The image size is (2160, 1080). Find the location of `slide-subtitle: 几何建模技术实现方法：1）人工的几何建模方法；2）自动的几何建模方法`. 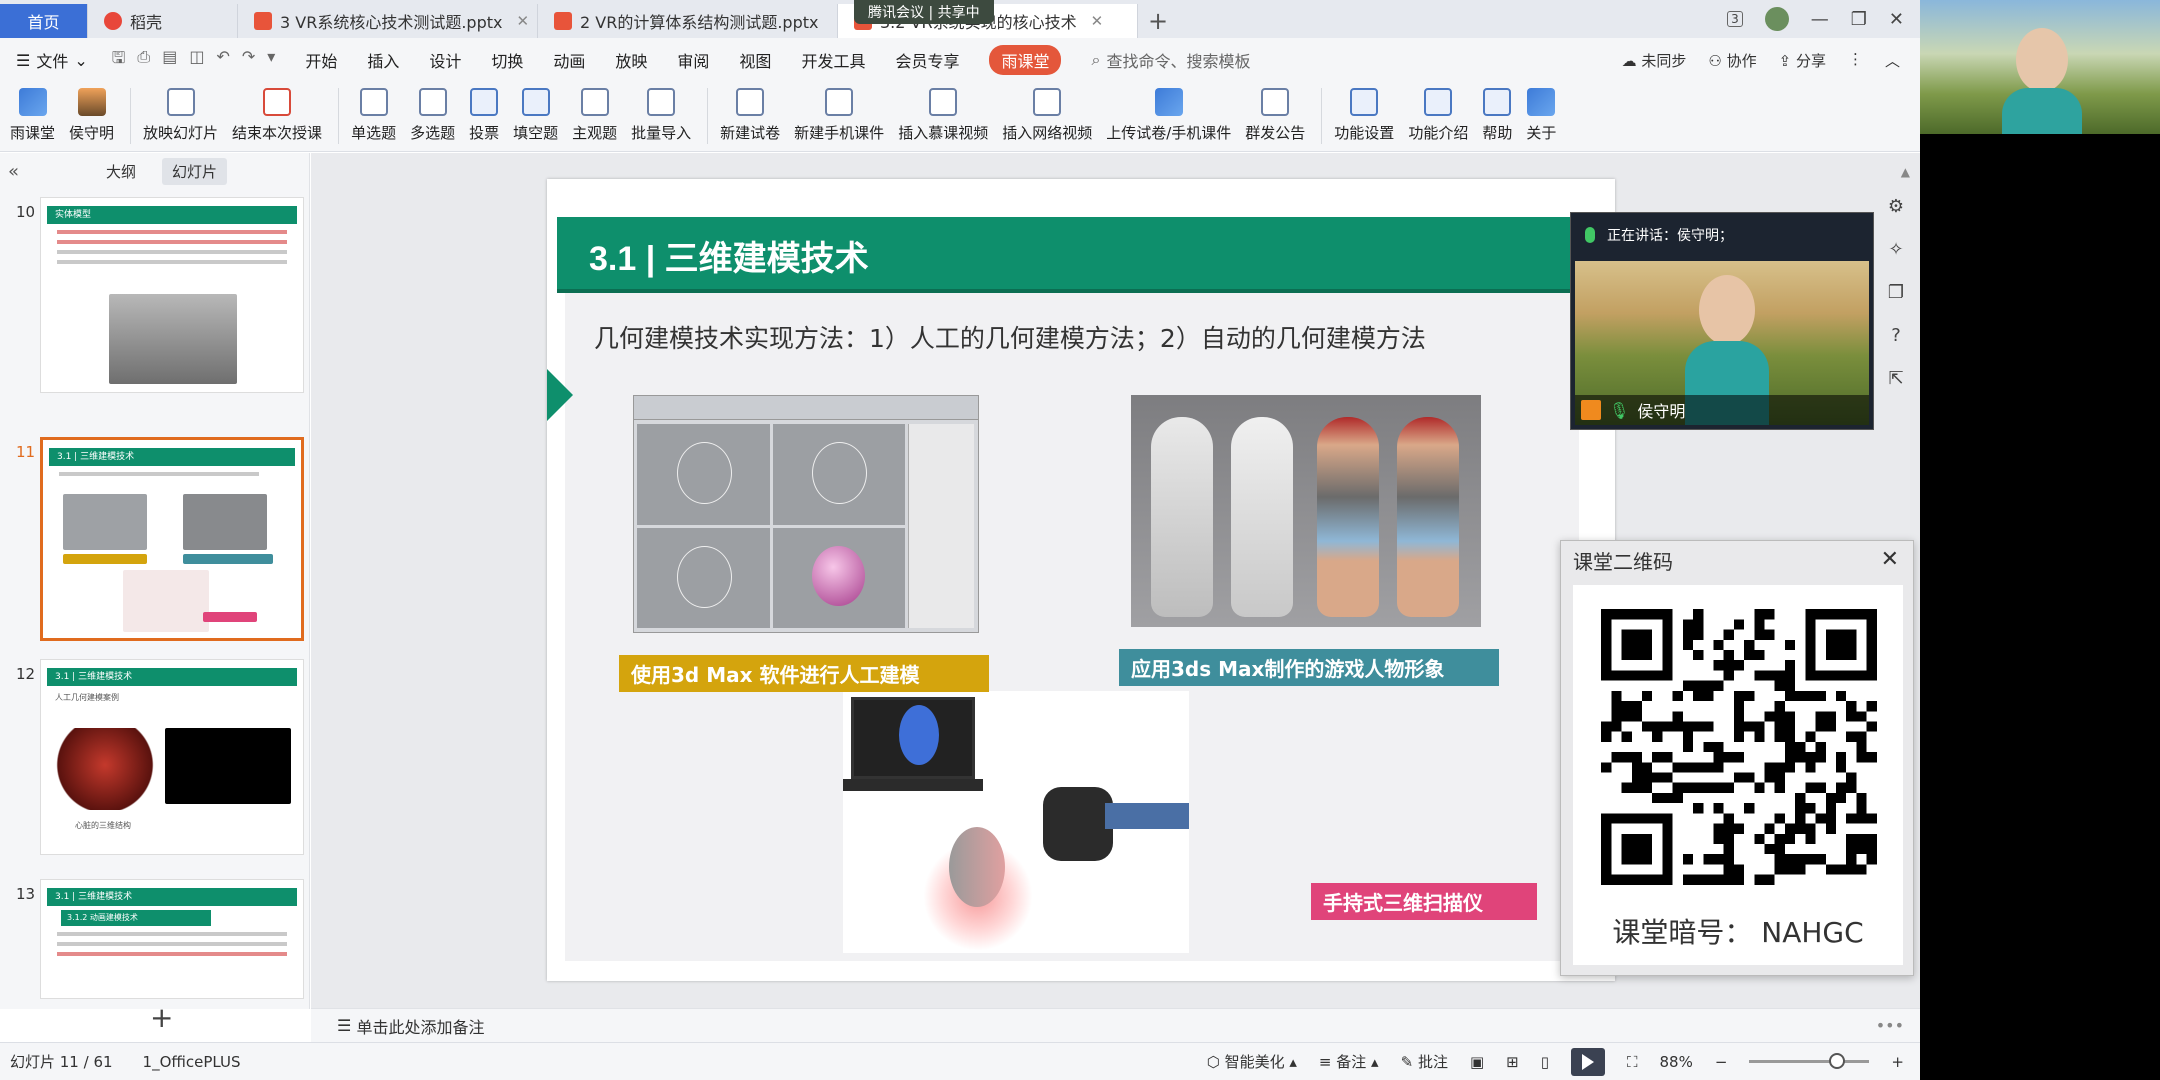

slide-subtitle: 几何建模技术实现方法：1）人工的几何建模方法；2）自动的几何建模方法 is located at coordinates (1010, 337).